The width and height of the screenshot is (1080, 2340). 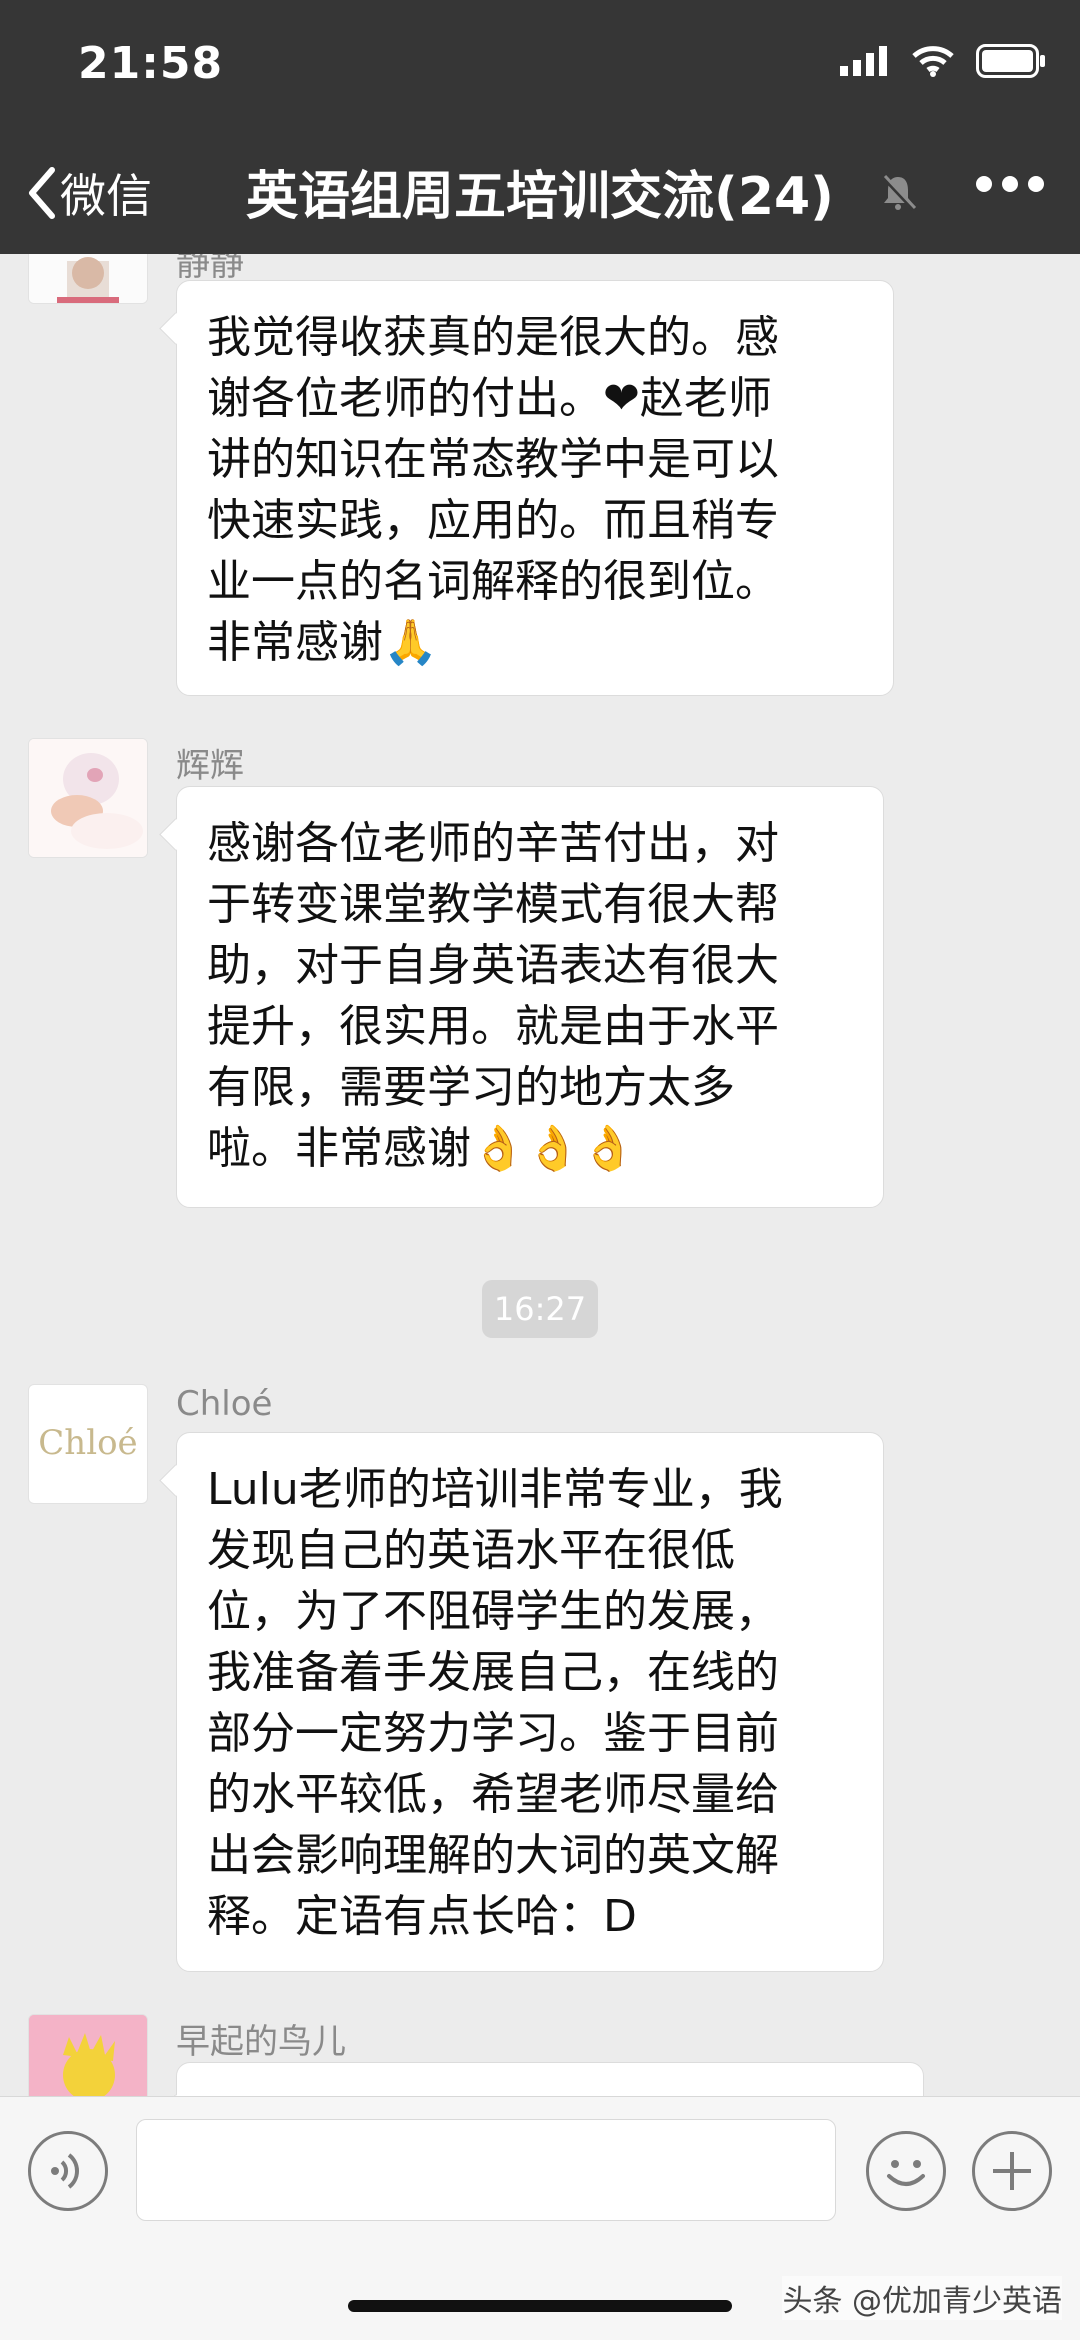 I want to click on voice-button, so click(x=68, y=2171).